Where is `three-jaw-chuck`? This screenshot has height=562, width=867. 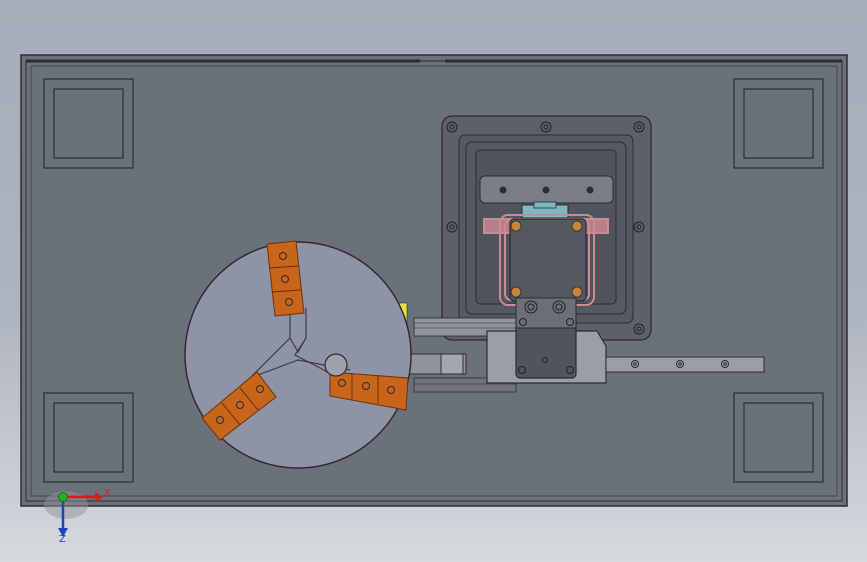 three-jaw-chuck is located at coordinates (298, 354).